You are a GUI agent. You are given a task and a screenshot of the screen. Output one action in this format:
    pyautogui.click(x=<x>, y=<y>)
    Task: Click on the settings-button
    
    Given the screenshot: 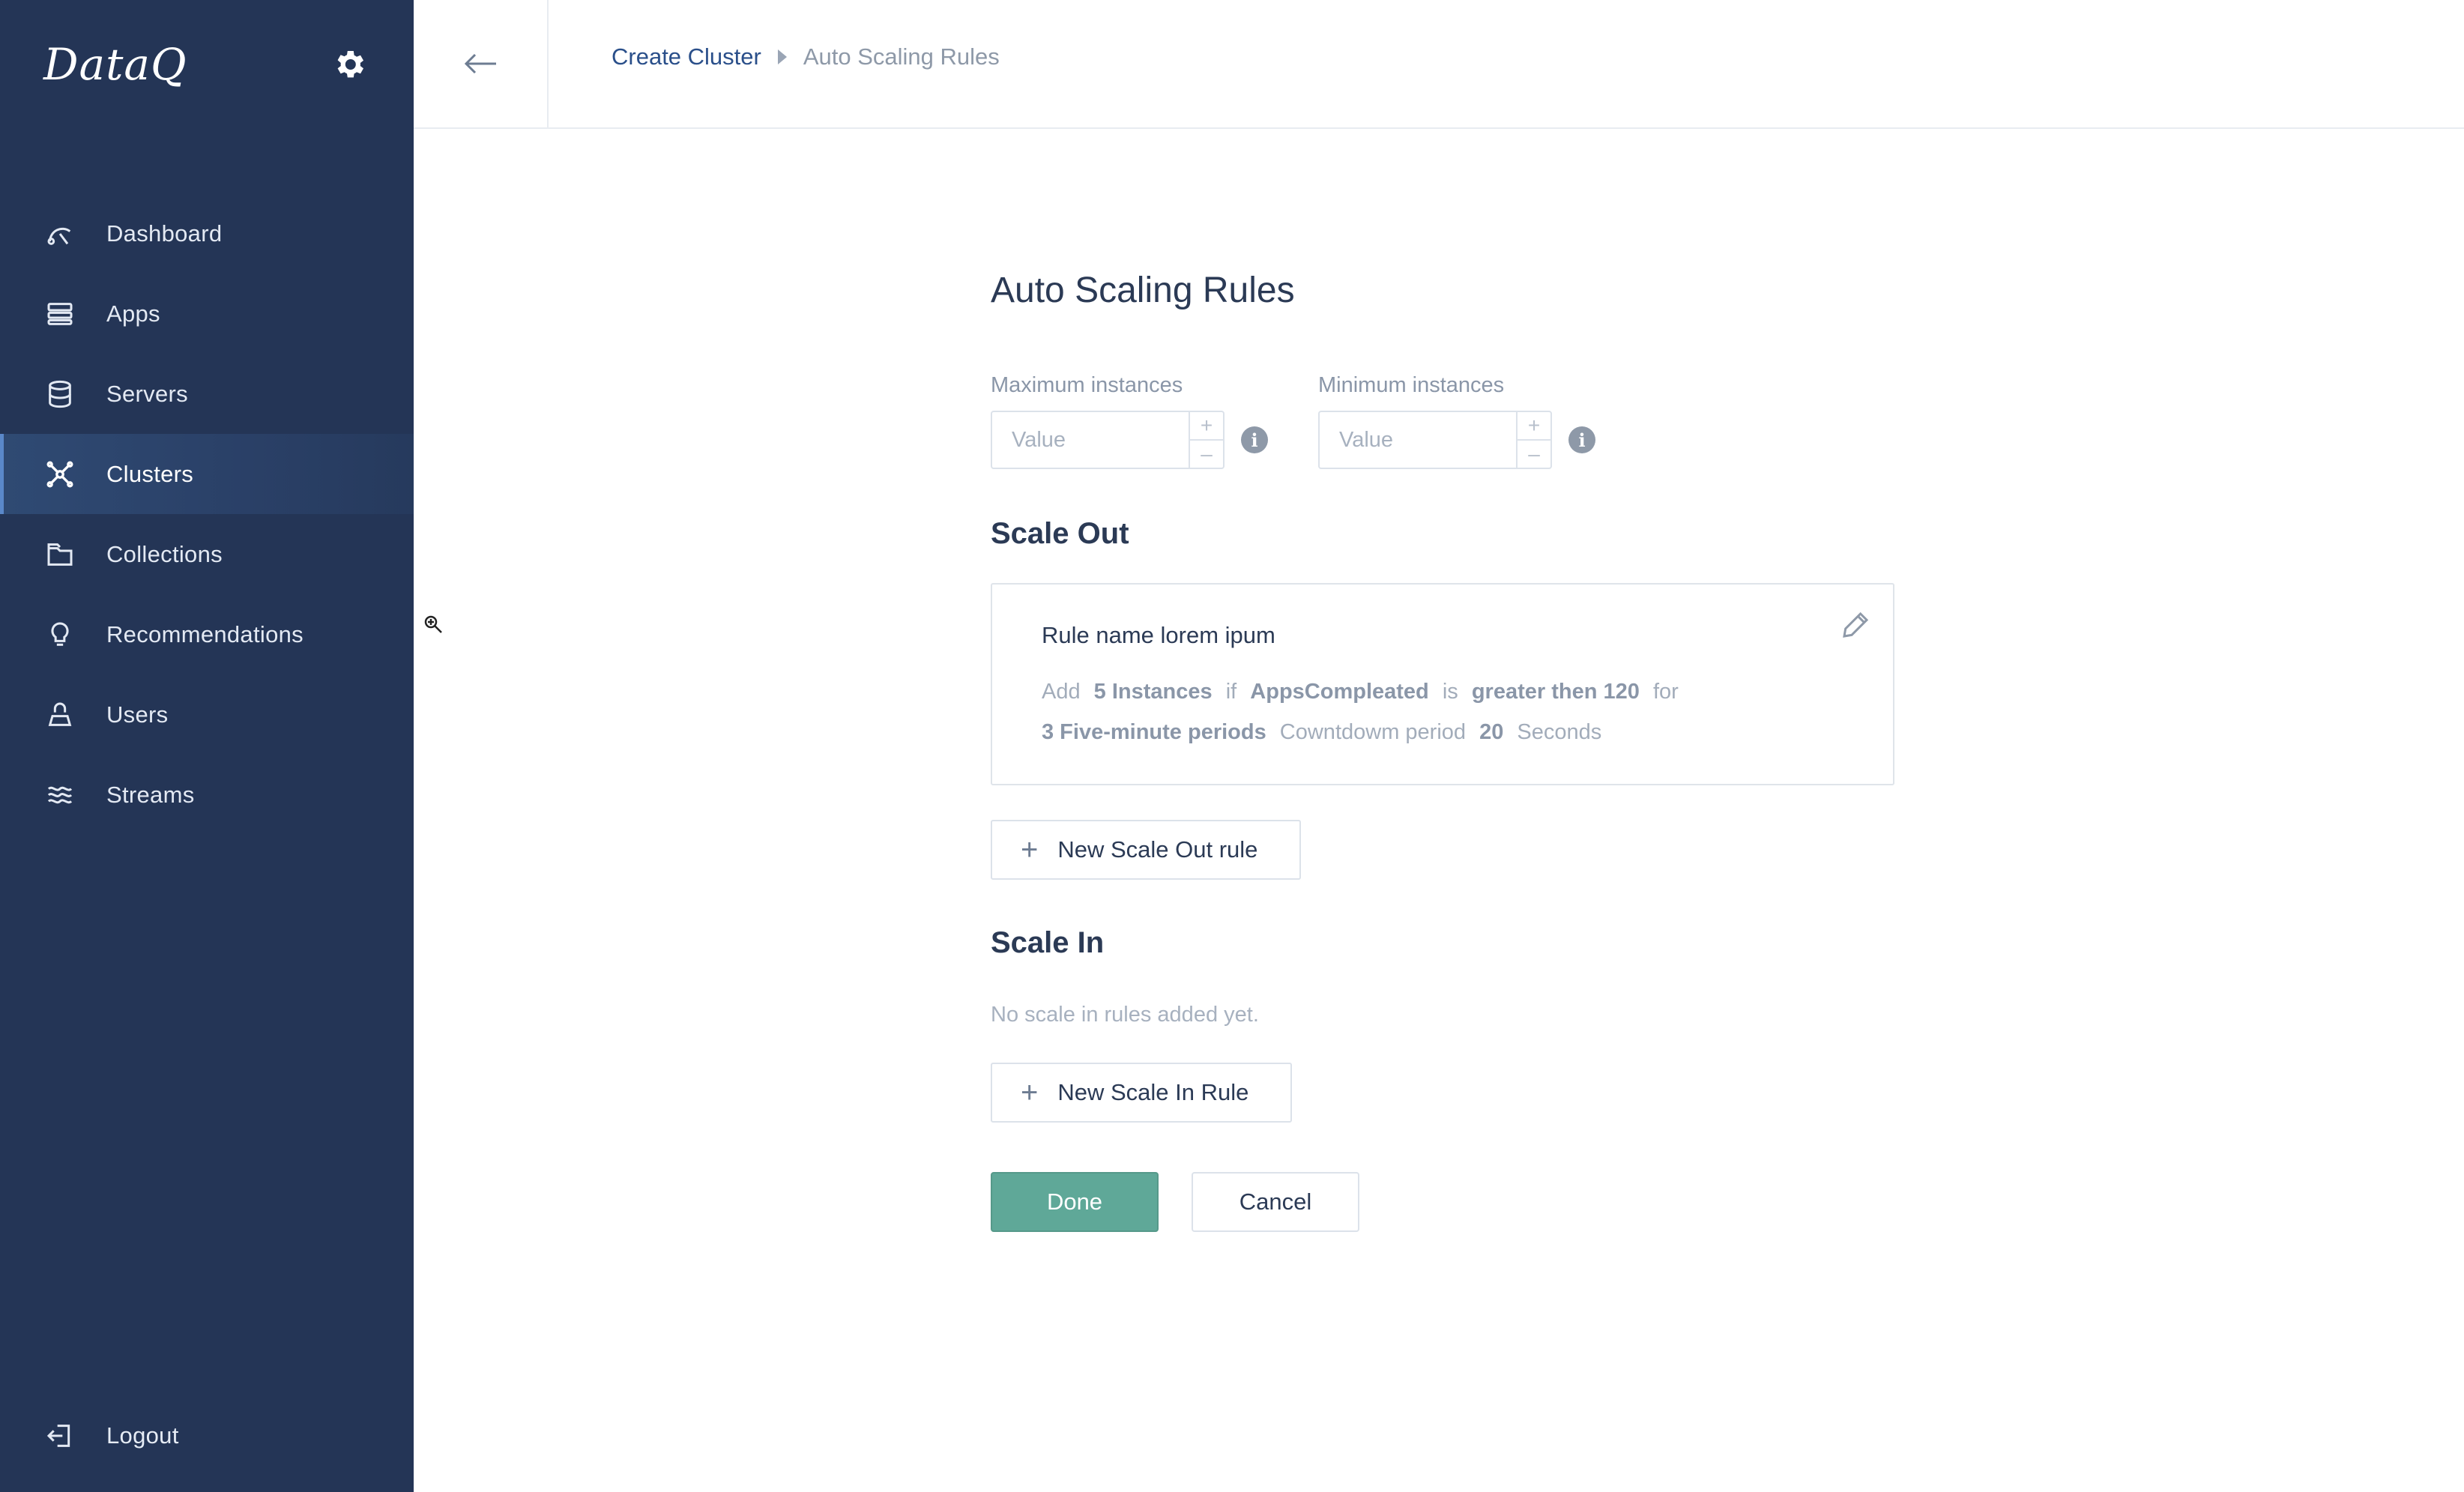 What is the action you would take?
    pyautogui.click(x=349, y=64)
    